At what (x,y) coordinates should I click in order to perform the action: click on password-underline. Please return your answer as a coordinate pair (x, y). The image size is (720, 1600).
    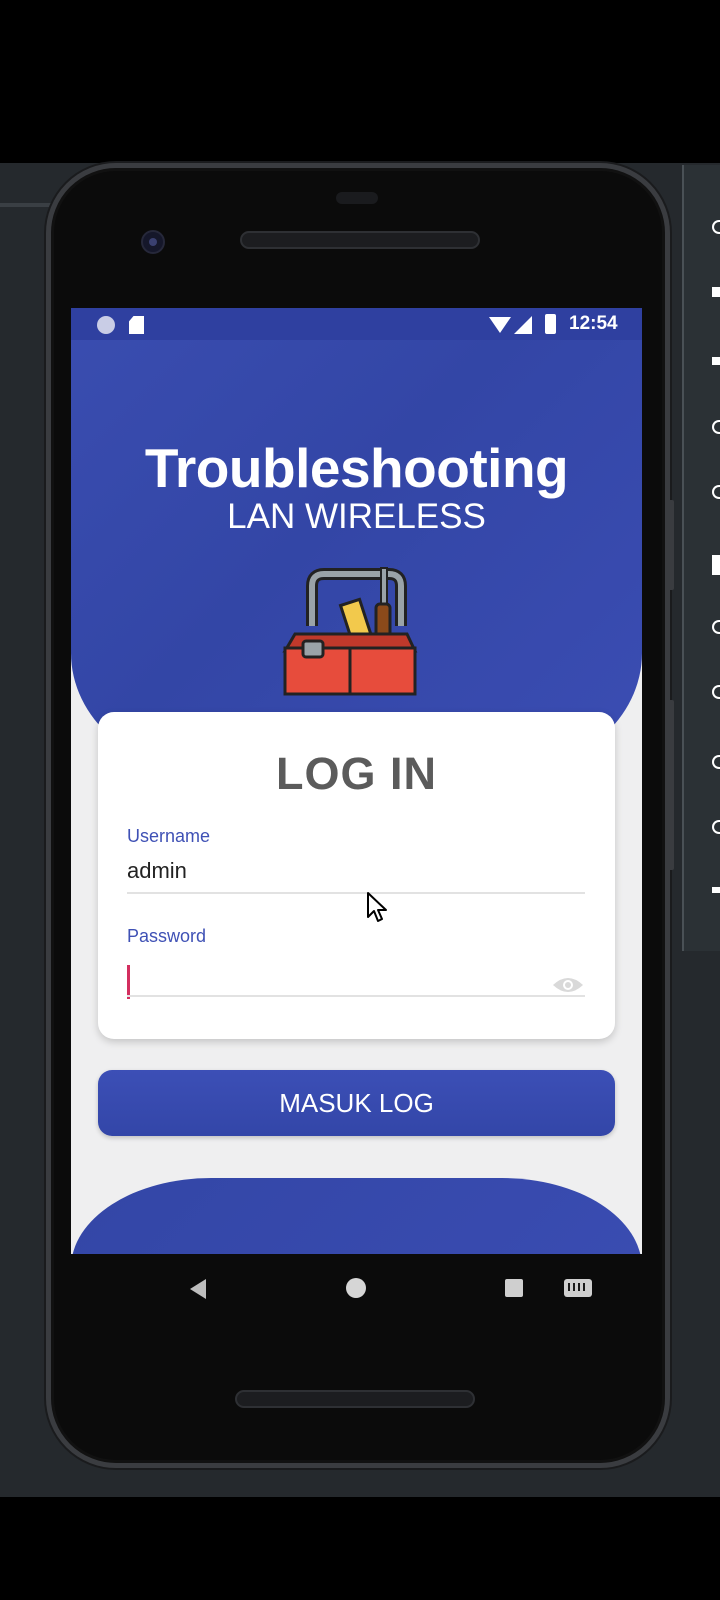
    Looking at the image, I should click on (356, 996).